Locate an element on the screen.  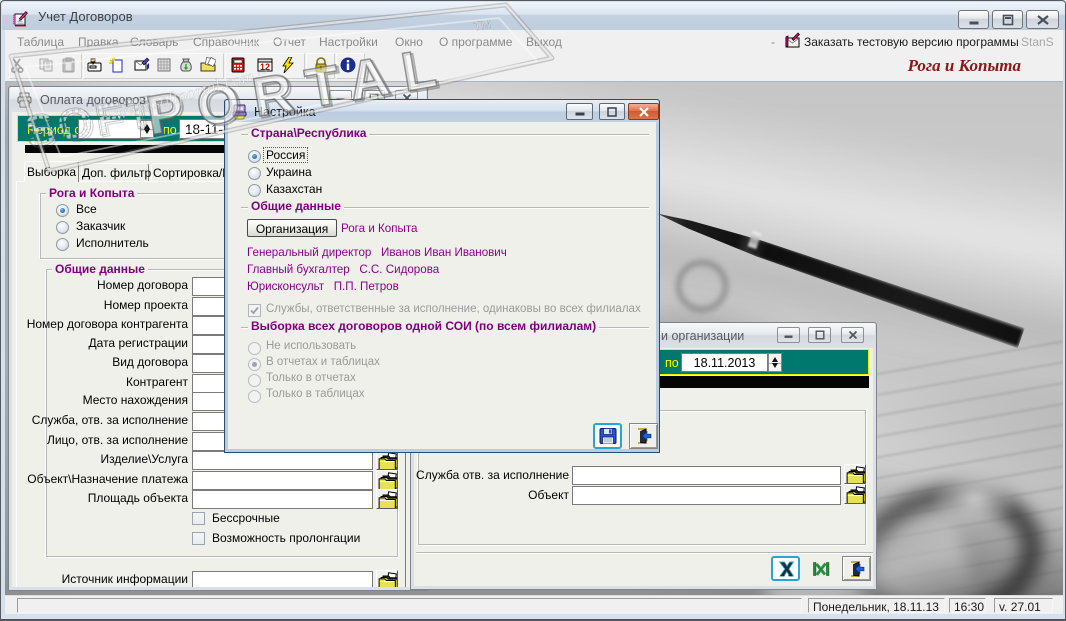
svg-text: 12 is located at coordinates (265, 67).